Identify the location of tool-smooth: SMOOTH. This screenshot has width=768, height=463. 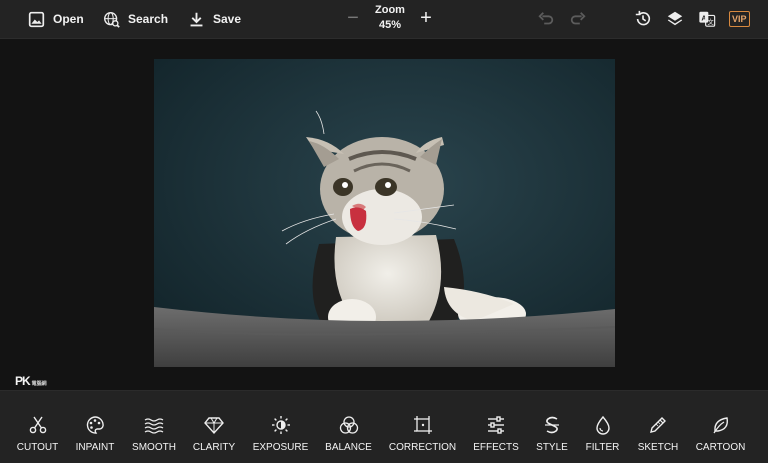
(154, 434).